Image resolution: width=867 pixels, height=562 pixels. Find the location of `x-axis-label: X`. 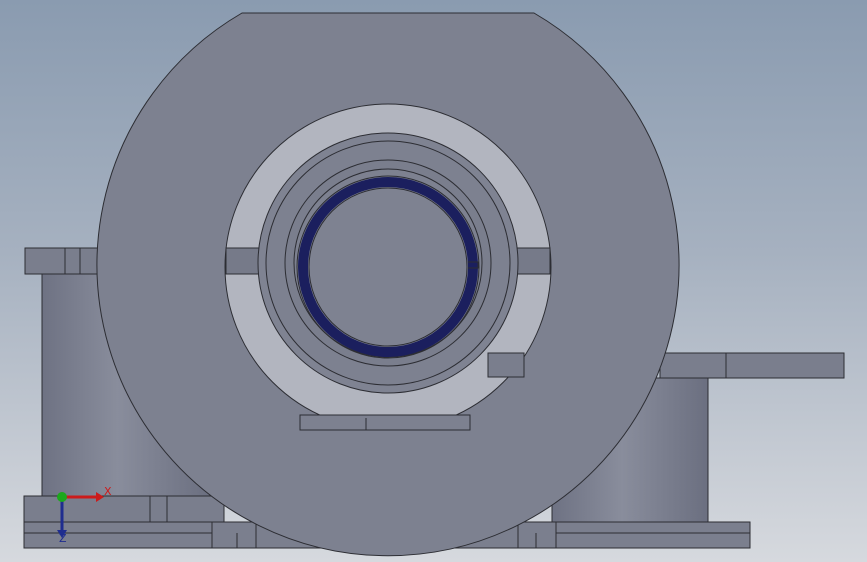

x-axis-label: X is located at coordinates (108, 491).